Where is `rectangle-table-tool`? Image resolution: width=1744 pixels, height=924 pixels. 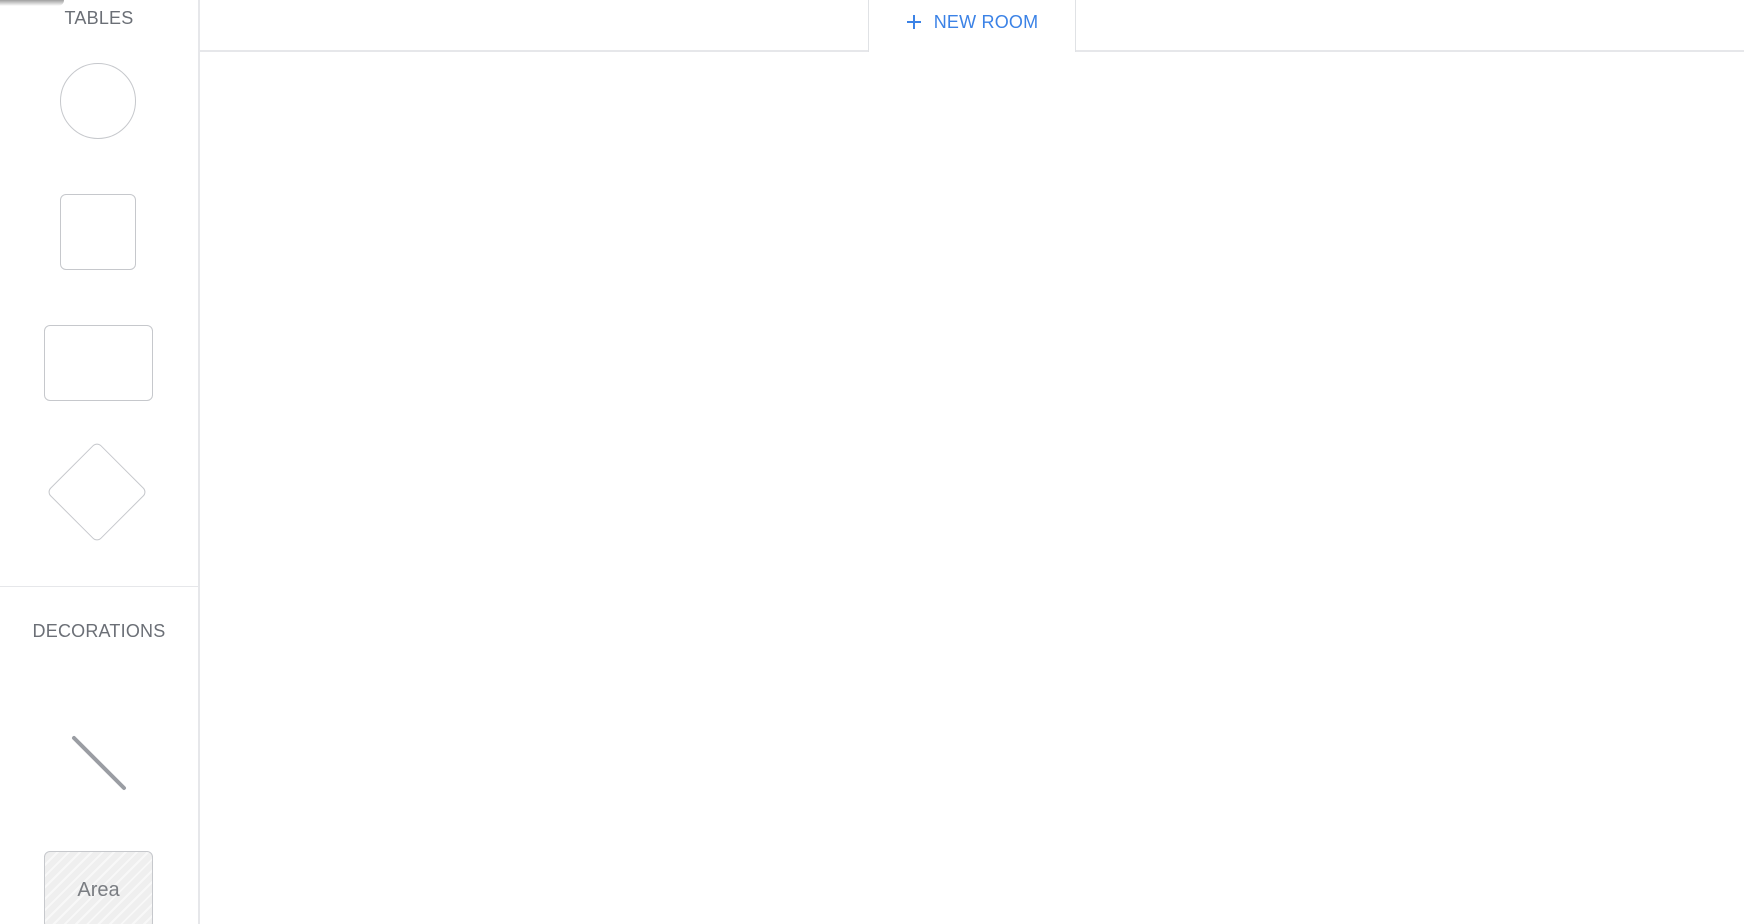
rectangle-table-tool is located at coordinates (98, 363).